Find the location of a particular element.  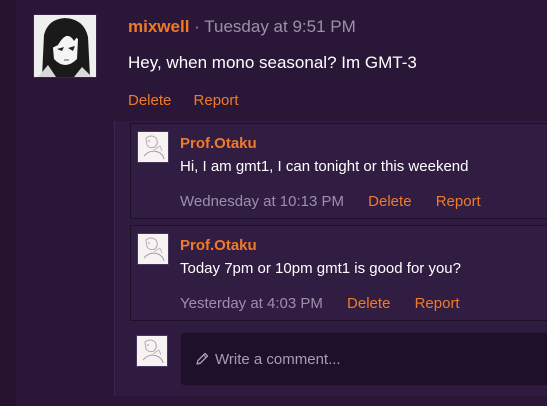

post-actions: Delete Report is located at coordinates (183, 100).